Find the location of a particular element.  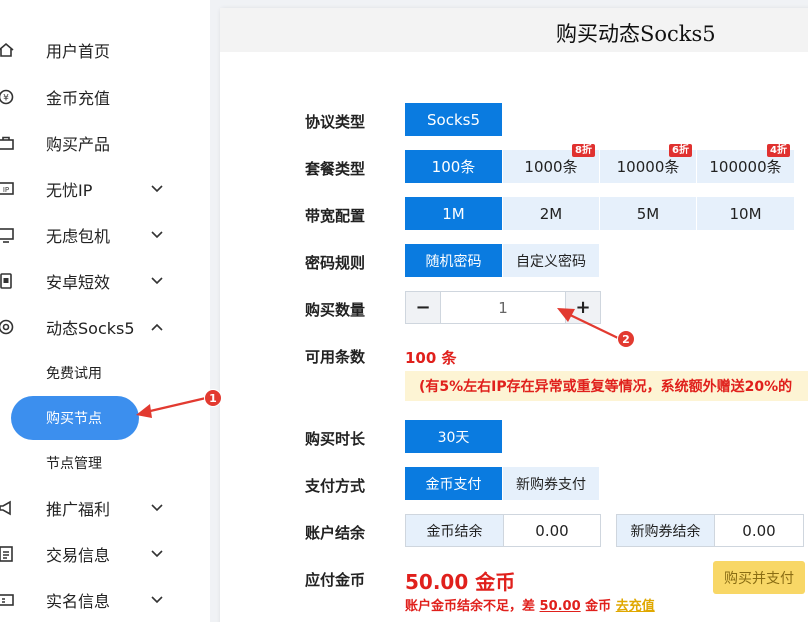

sidebar-subitem-buy-node: 购买节点 is located at coordinates (75, 418).